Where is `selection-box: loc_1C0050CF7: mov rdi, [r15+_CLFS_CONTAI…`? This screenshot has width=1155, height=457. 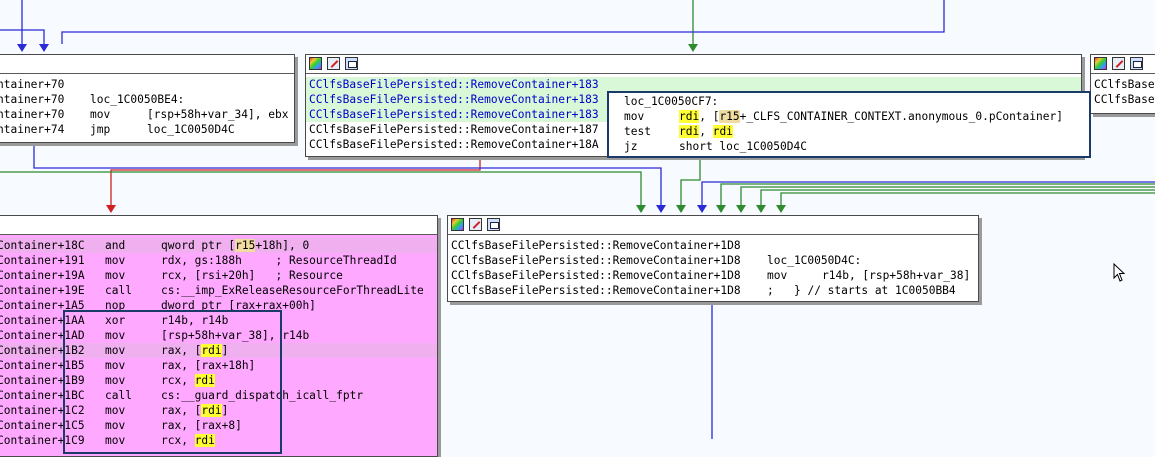
selection-box: loc_1C0050CF7: mov rdi, [r15+_CLFS_CONTAI… is located at coordinates (849, 124).